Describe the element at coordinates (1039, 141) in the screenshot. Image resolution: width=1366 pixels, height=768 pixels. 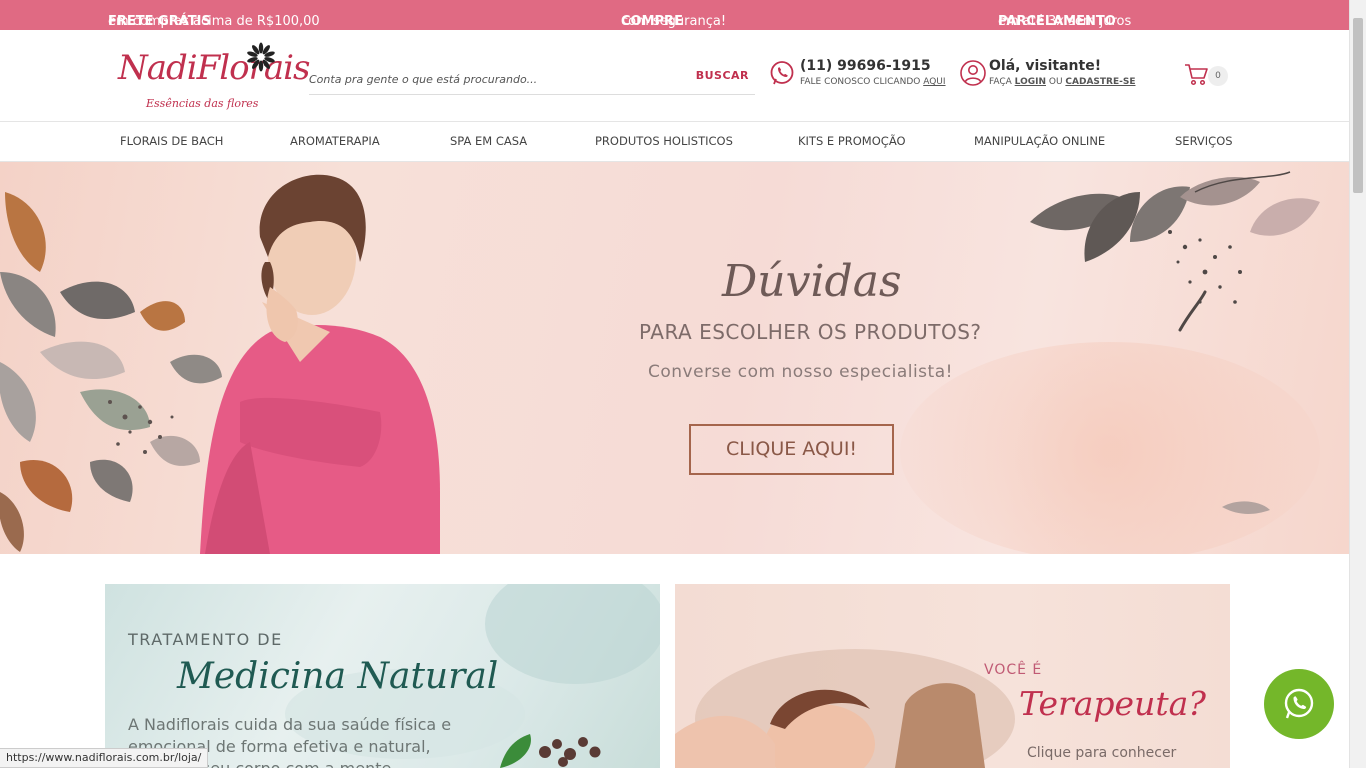
I see `nav-item-manipulacao-online: MANIPULAÇÃO ONLINE` at that location.